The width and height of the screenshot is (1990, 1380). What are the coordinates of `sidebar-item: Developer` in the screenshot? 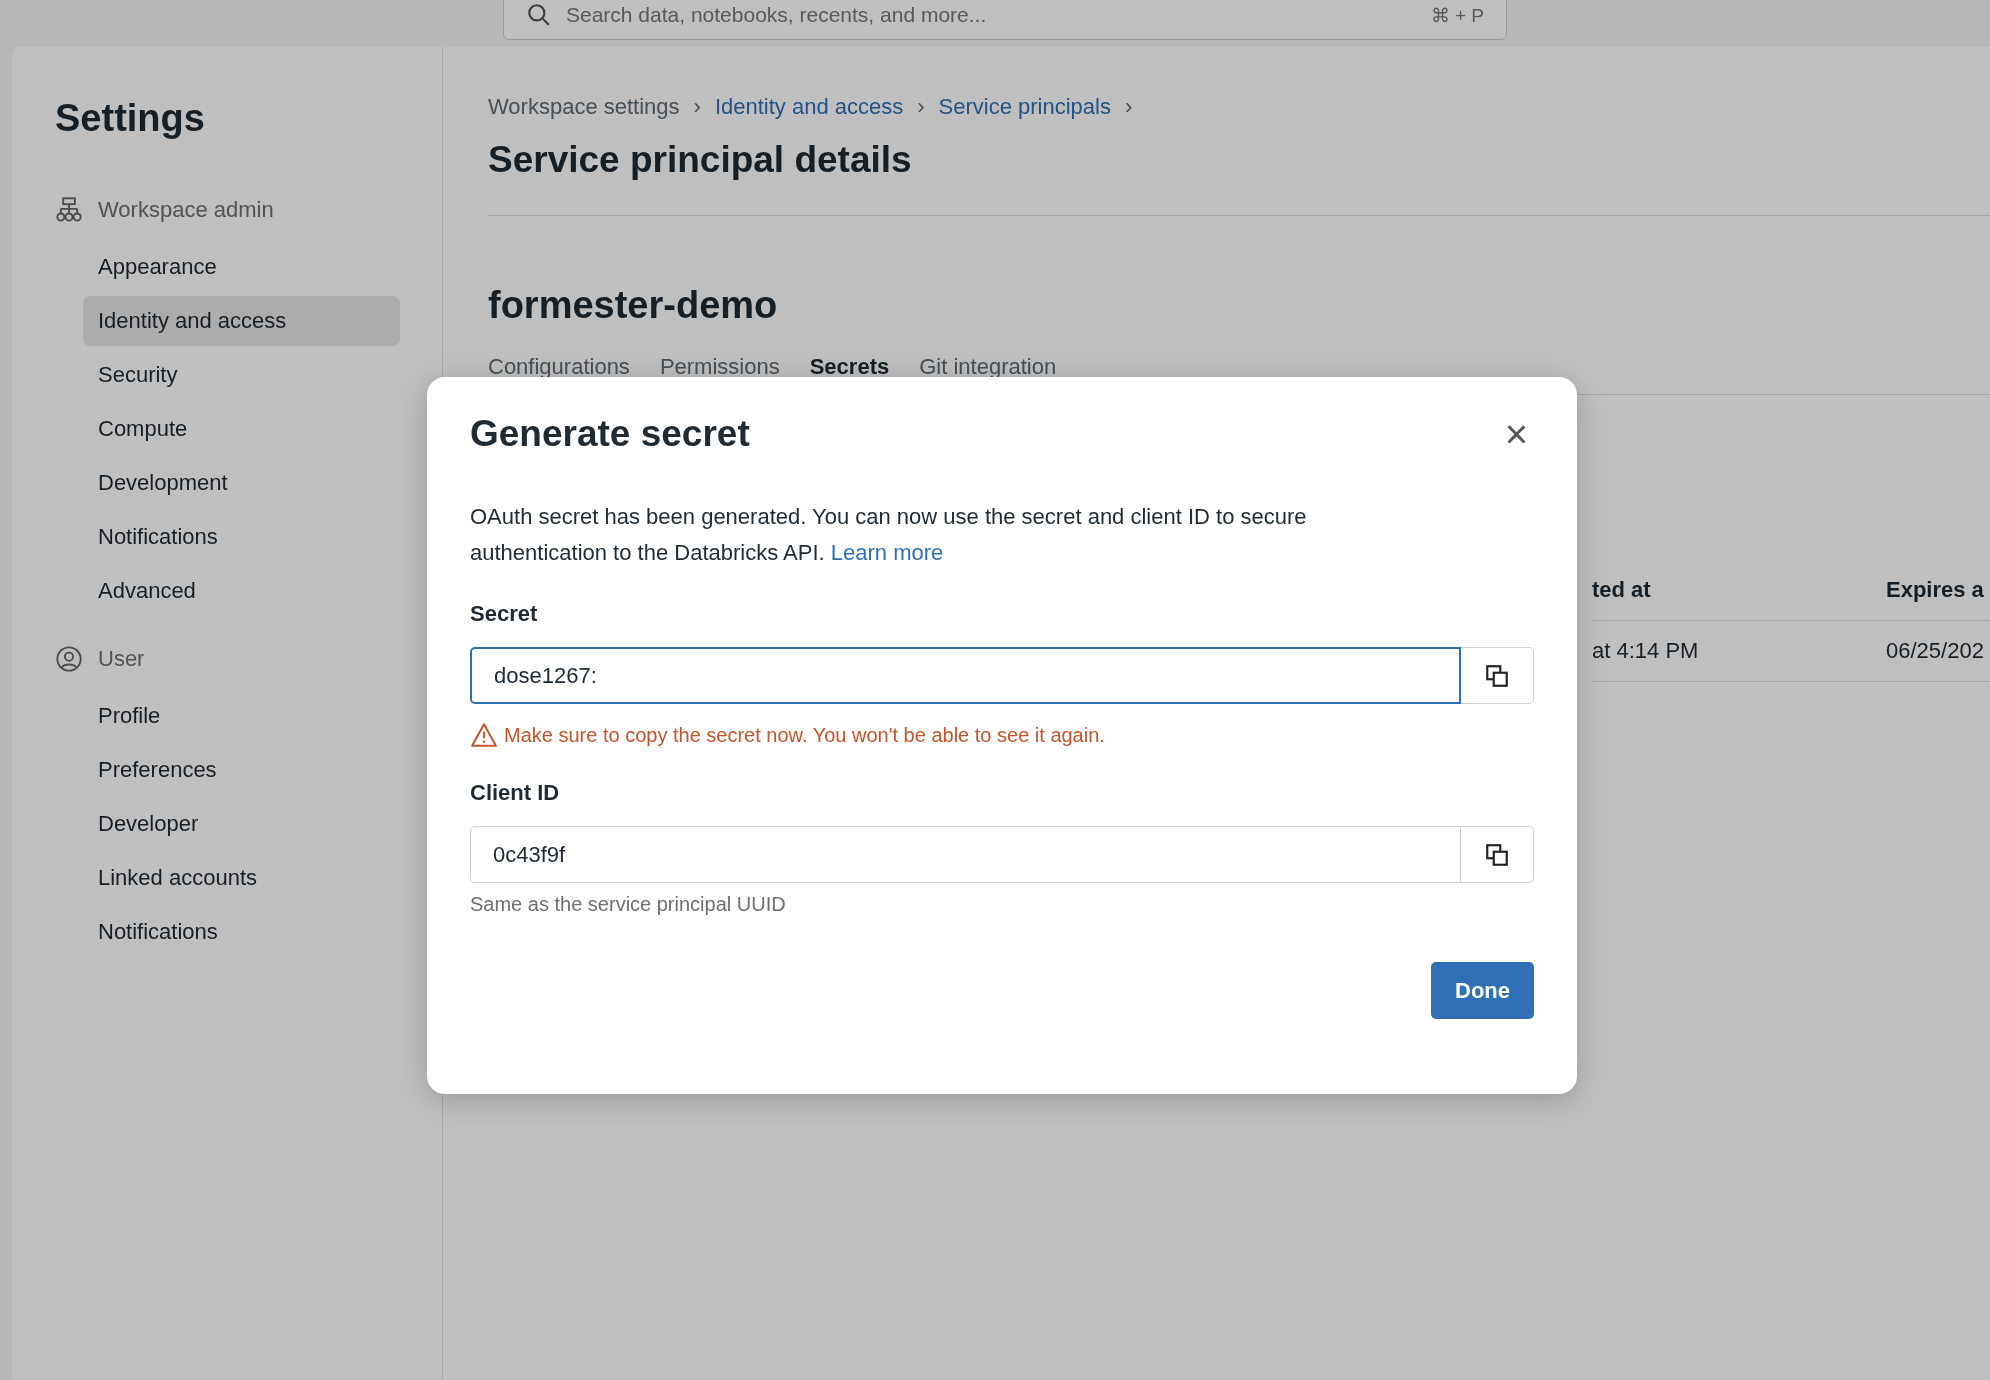 It's located at (241, 824).